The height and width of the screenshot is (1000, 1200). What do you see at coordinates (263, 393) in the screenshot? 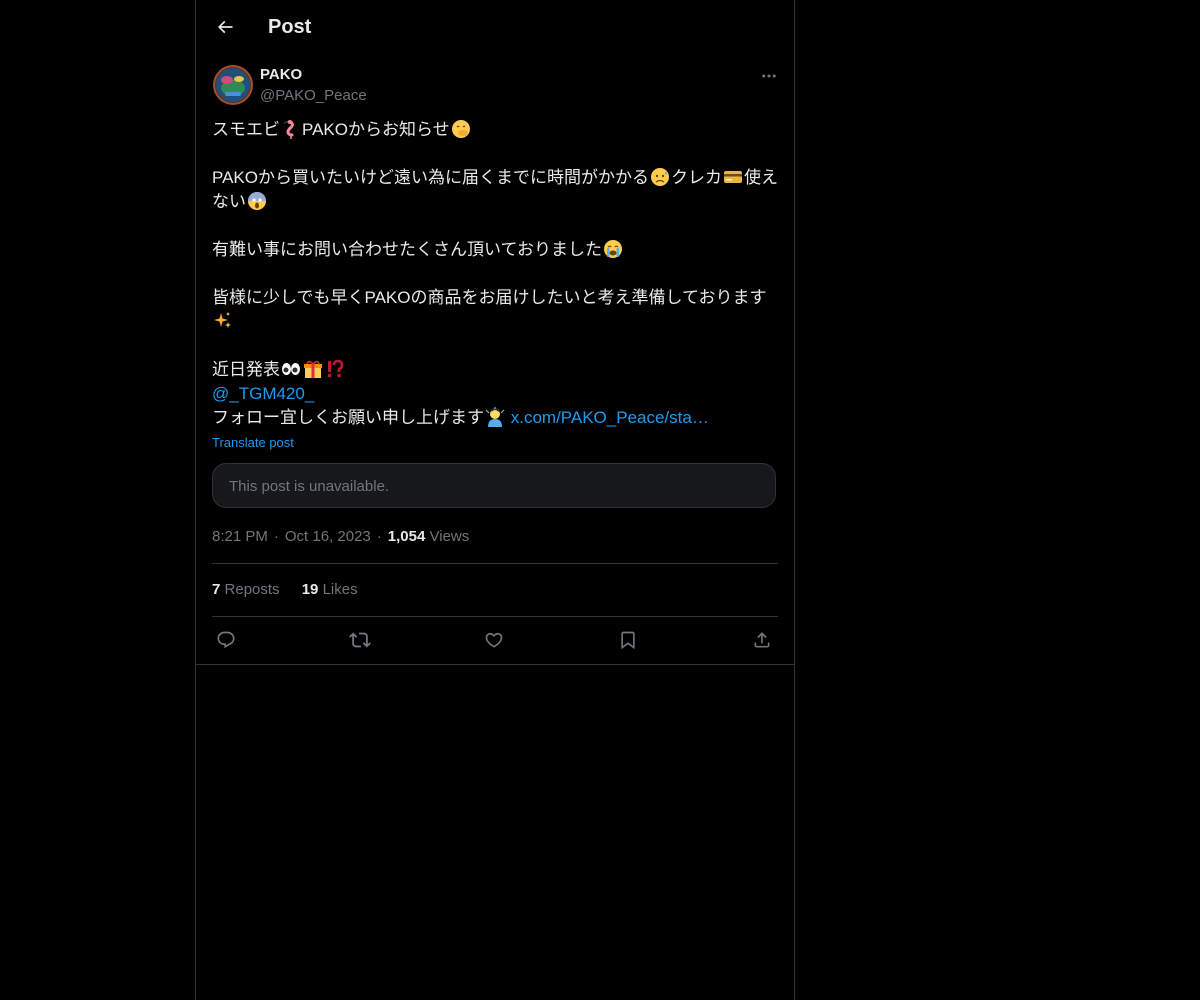
I see `mention-link: @_TGM420_` at bounding box center [263, 393].